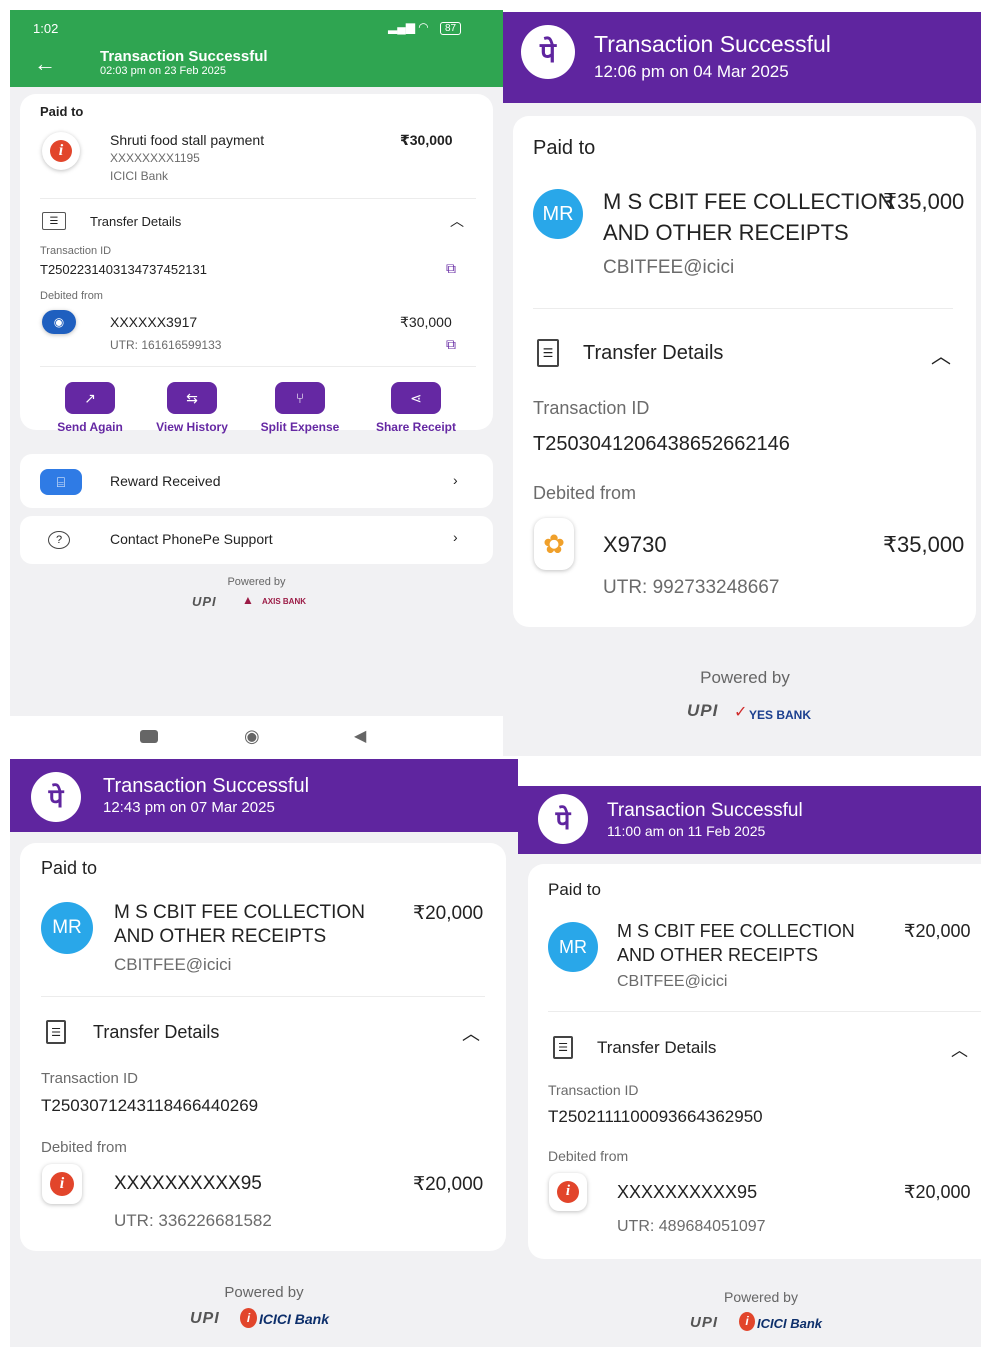 The height and width of the screenshot is (1347, 981). I want to click on reward-label: Reward Received, so click(165, 481).